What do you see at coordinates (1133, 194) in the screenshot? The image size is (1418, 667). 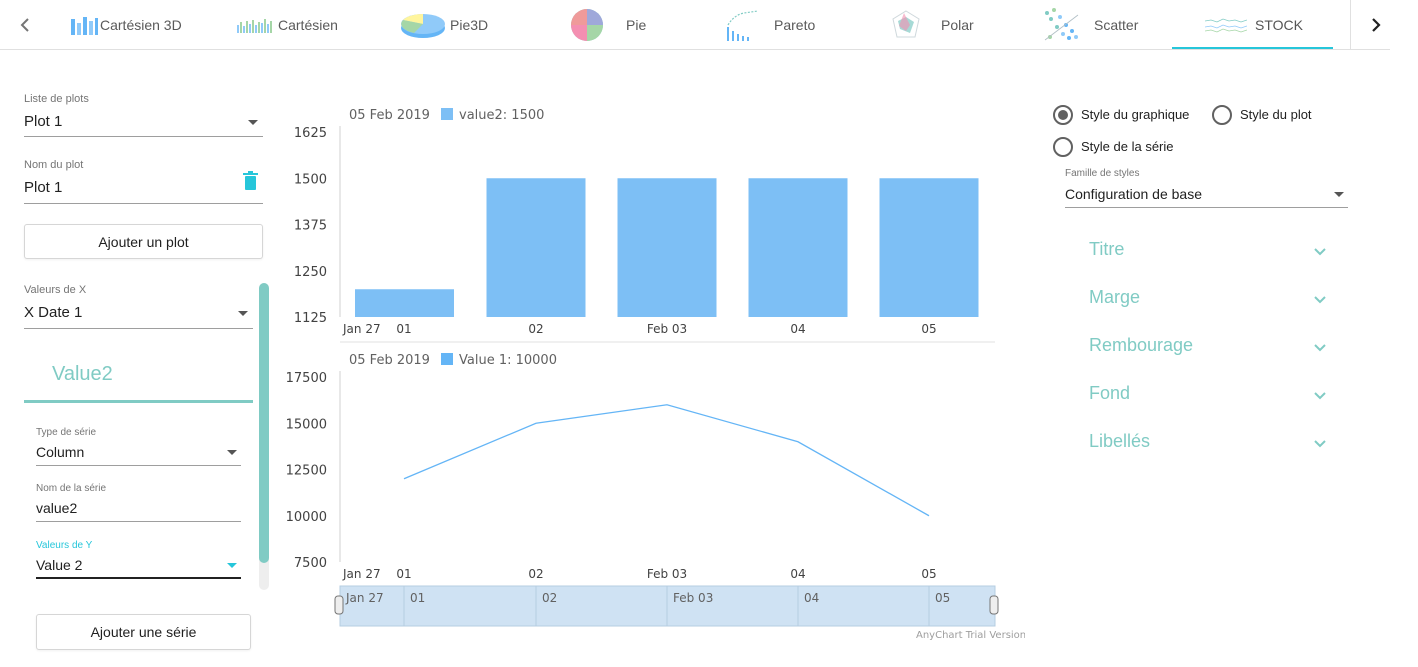 I see `style-family-value: Configuration de base` at bounding box center [1133, 194].